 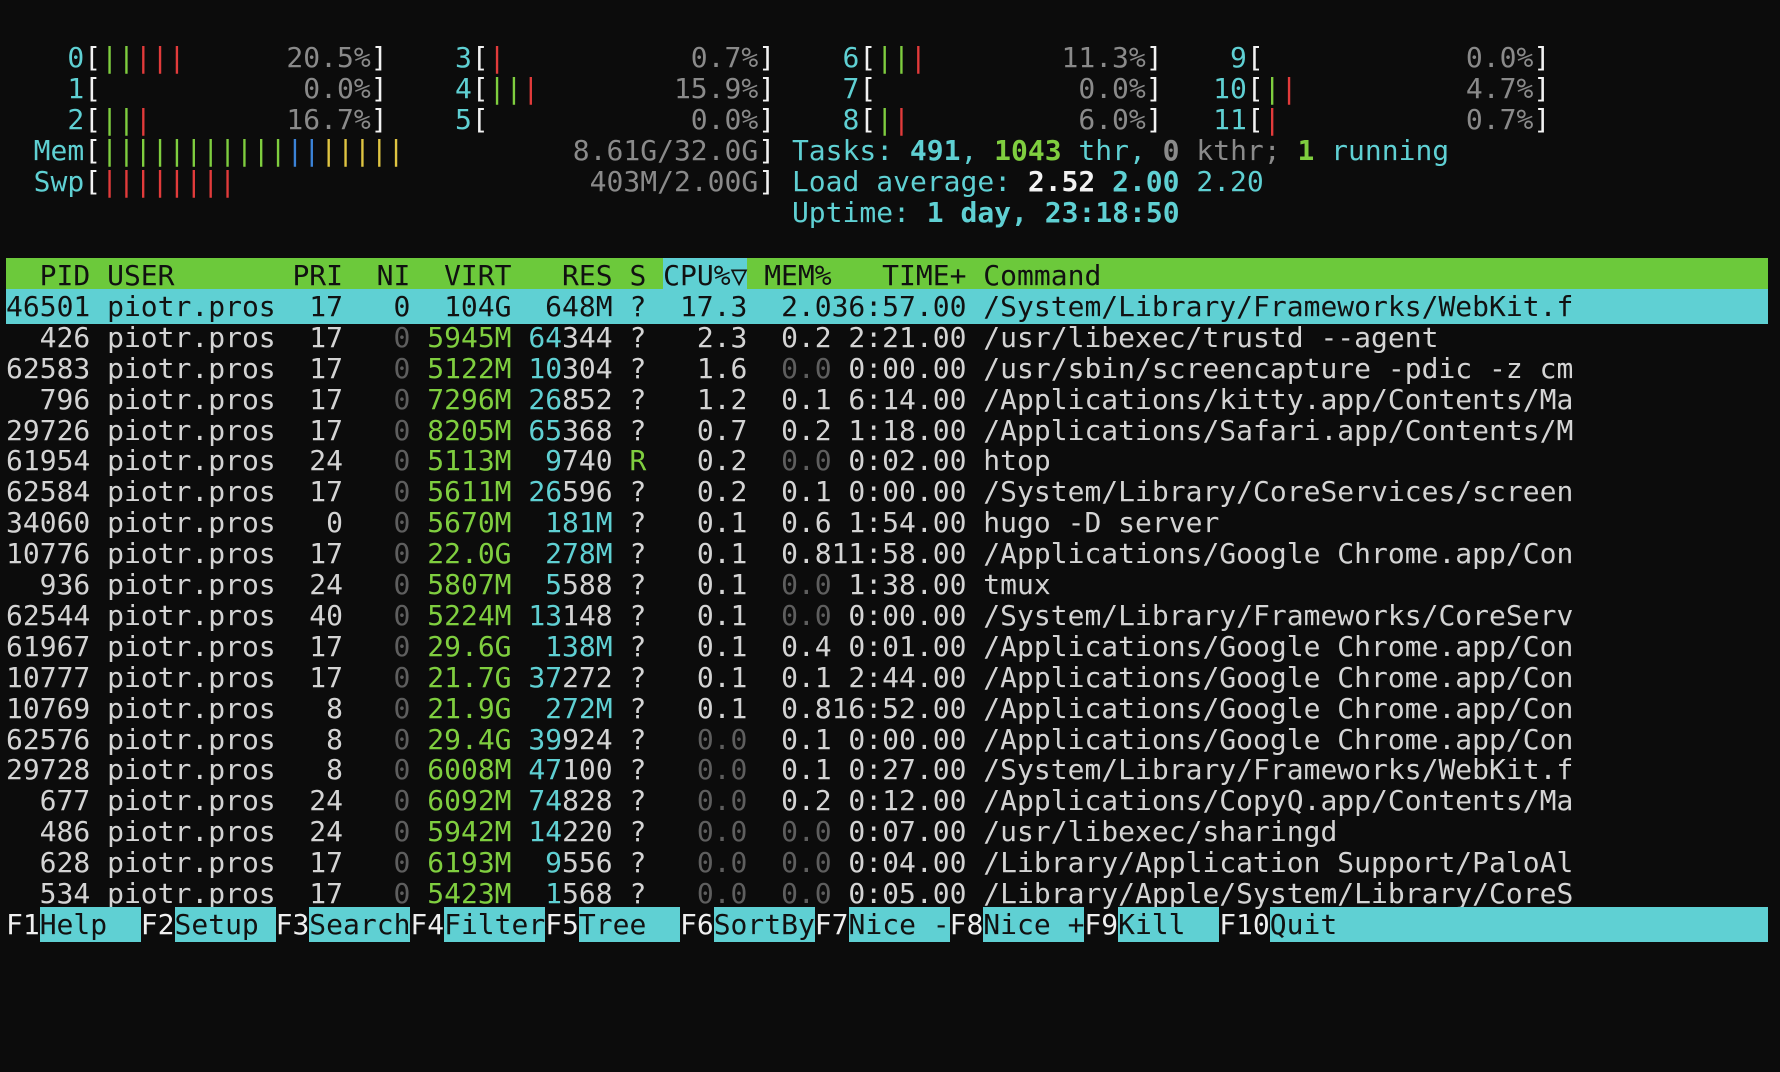 What do you see at coordinates (1382, 150) in the screenshot?
I see `running-label: running` at bounding box center [1382, 150].